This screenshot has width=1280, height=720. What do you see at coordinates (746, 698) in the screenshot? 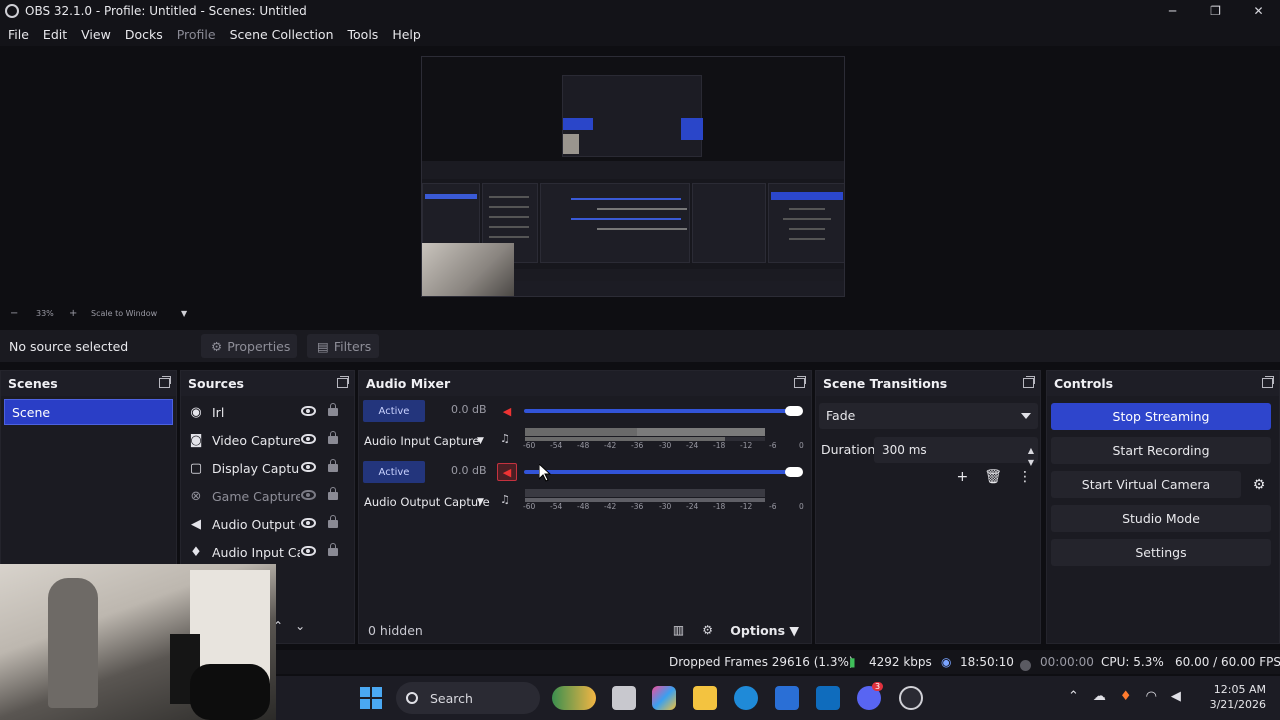
I see `edge-icon` at bounding box center [746, 698].